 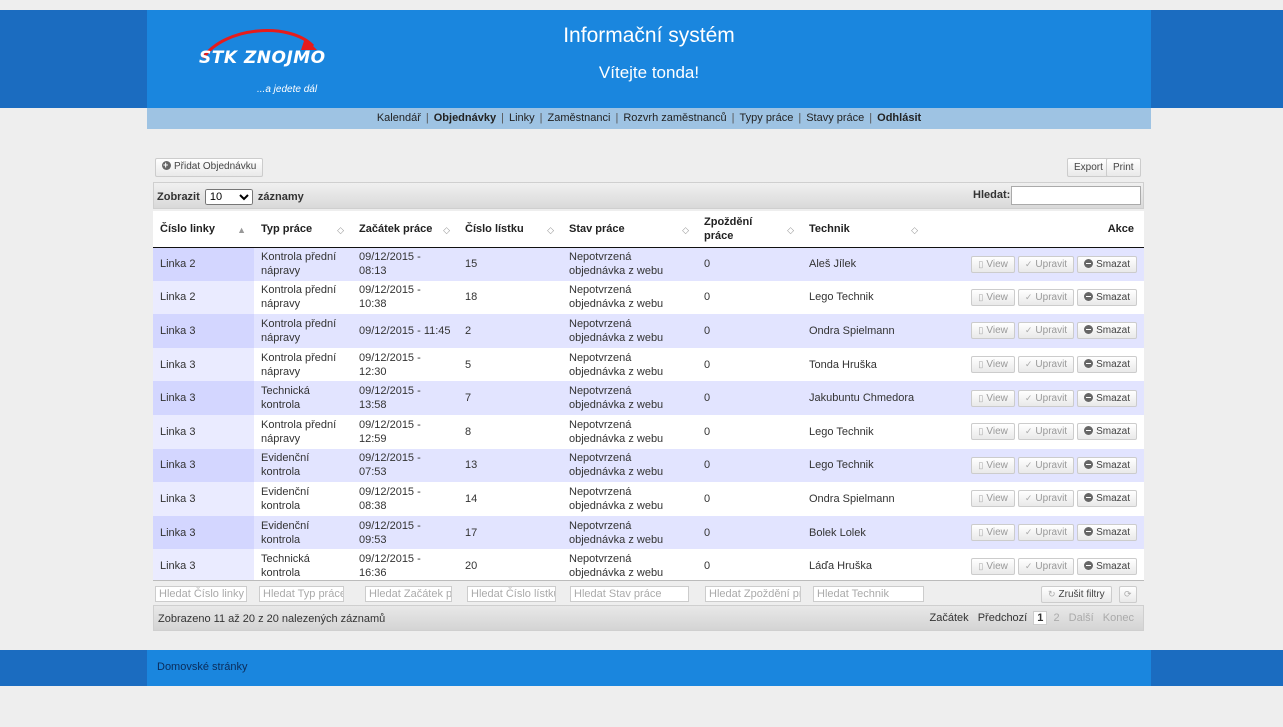 I want to click on nav-item-kalendar: Kalendář, so click(x=399, y=118).